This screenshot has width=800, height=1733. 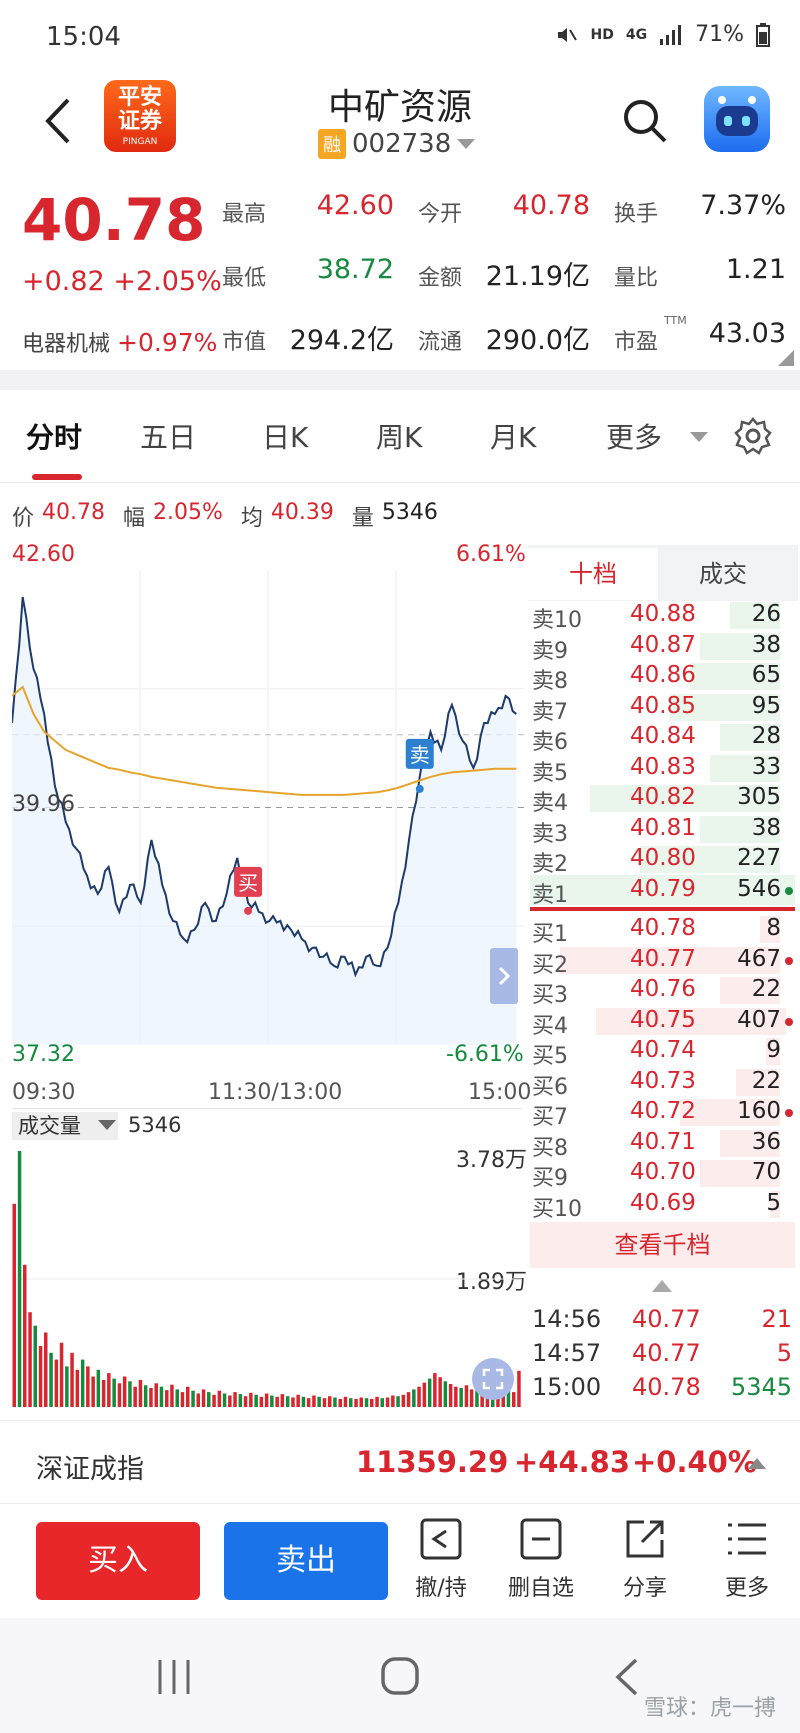 What do you see at coordinates (753, 436) in the screenshot?
I see `gear-icon` at bounding box center [753, 436].